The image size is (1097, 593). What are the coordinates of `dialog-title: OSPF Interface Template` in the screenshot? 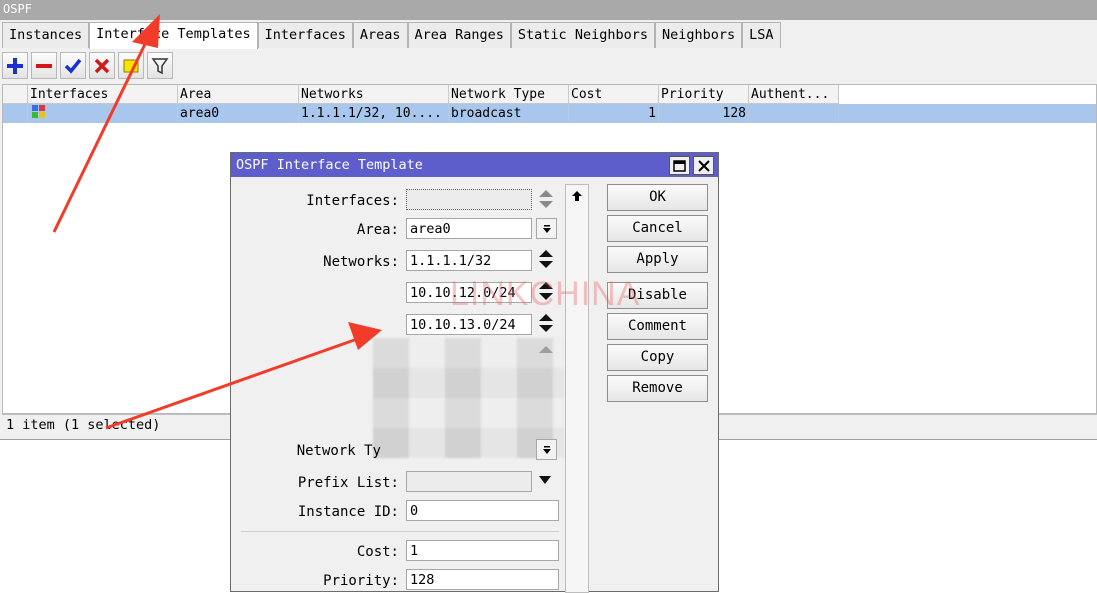 It's located at (474, 165).